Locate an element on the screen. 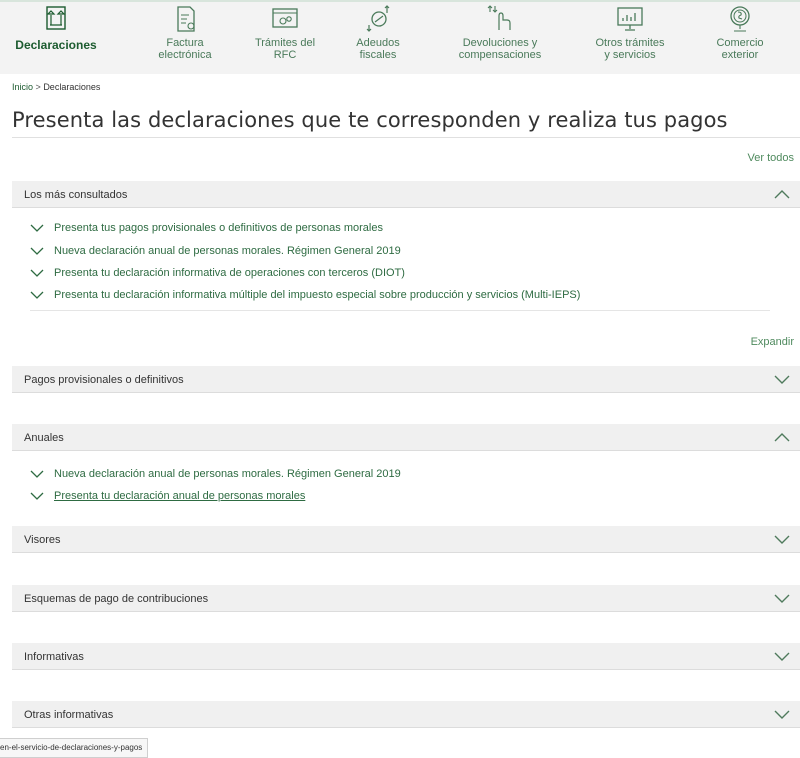 The height and width of the screenshot is (758, 800). nav-label: Comercio exterior is located at coordinates (740, 49).